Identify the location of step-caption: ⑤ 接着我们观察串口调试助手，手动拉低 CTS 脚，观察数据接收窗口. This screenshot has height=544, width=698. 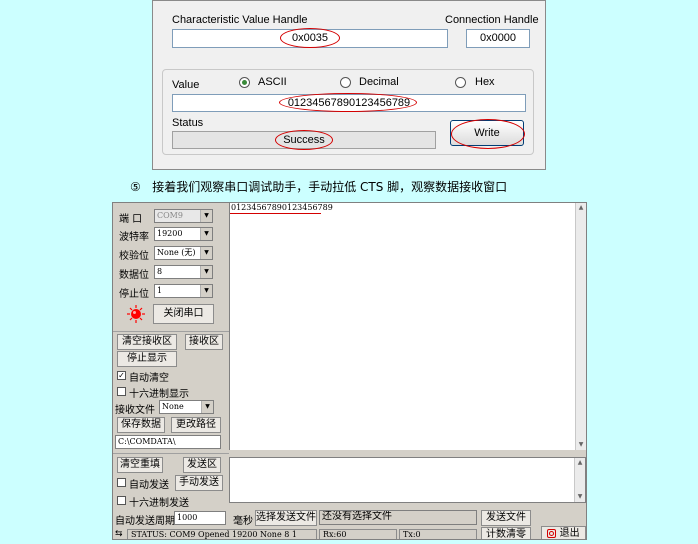
(318, 186).